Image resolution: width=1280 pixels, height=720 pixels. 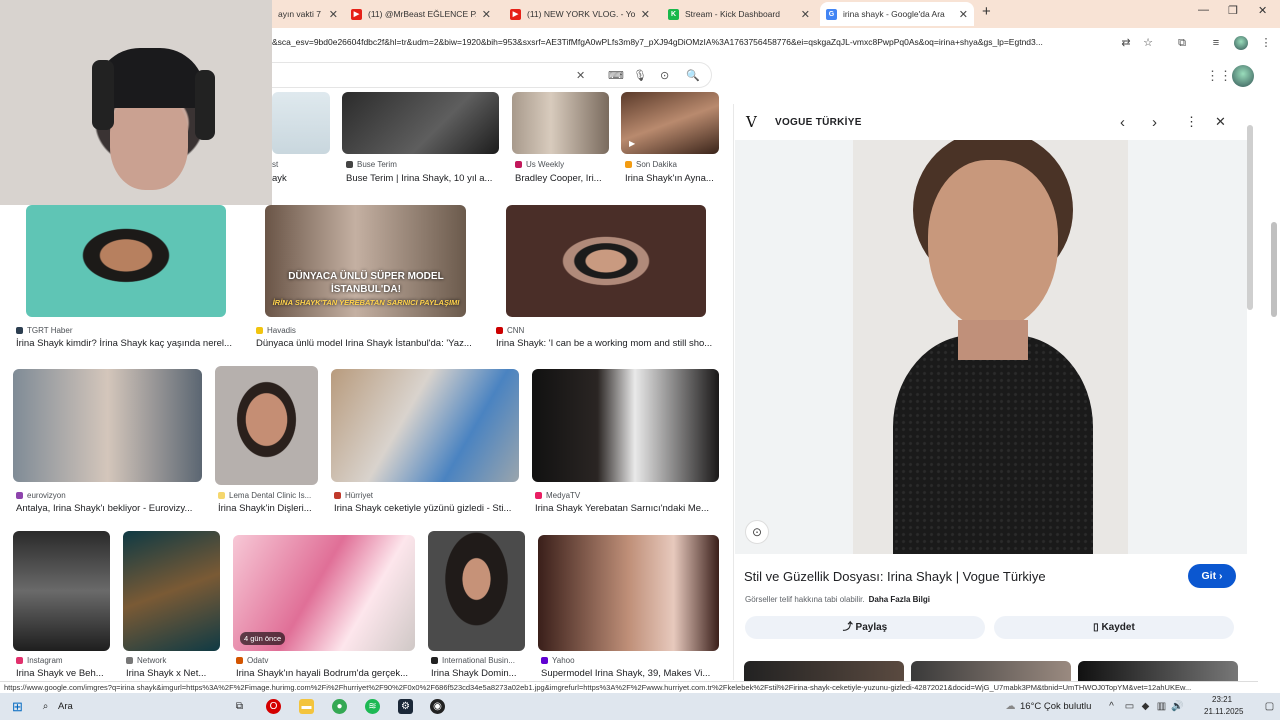 I want to click on file-explorer-icon: ▬, so click(x=306, y=706).